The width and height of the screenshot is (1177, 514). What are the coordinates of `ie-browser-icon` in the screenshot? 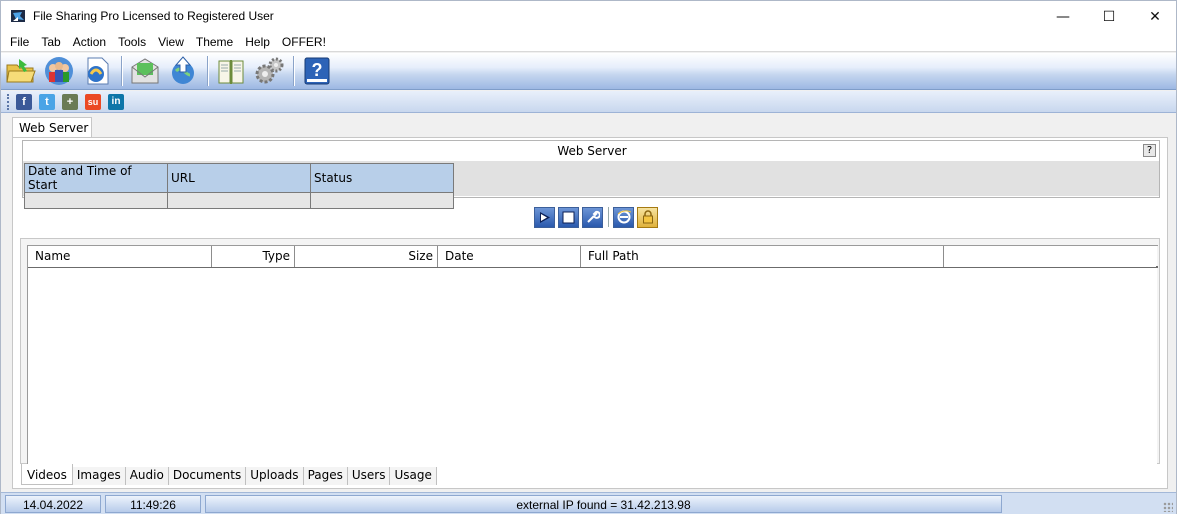 It's located at (624, 217).